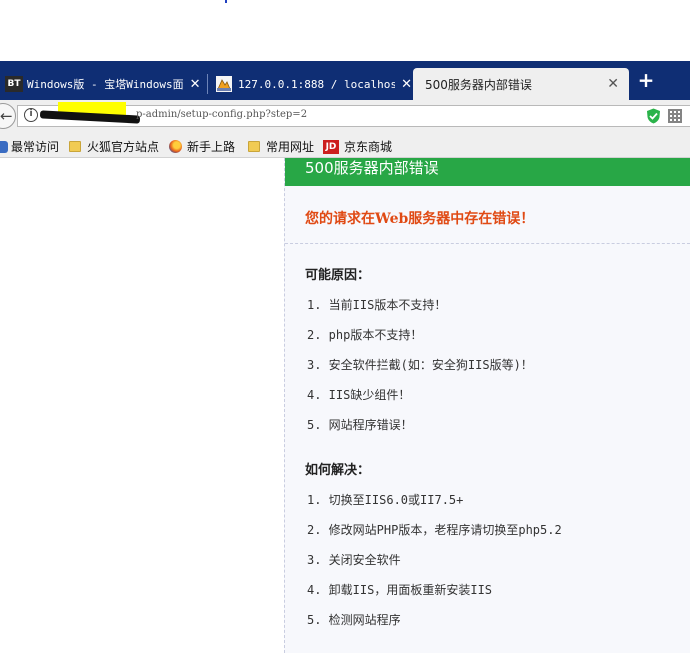 Image resolution: width=690 pixels, height=653 pixels. I want to click on error-main-message: 您的请求在Web服务器中存在错误！, so click(420, 219).